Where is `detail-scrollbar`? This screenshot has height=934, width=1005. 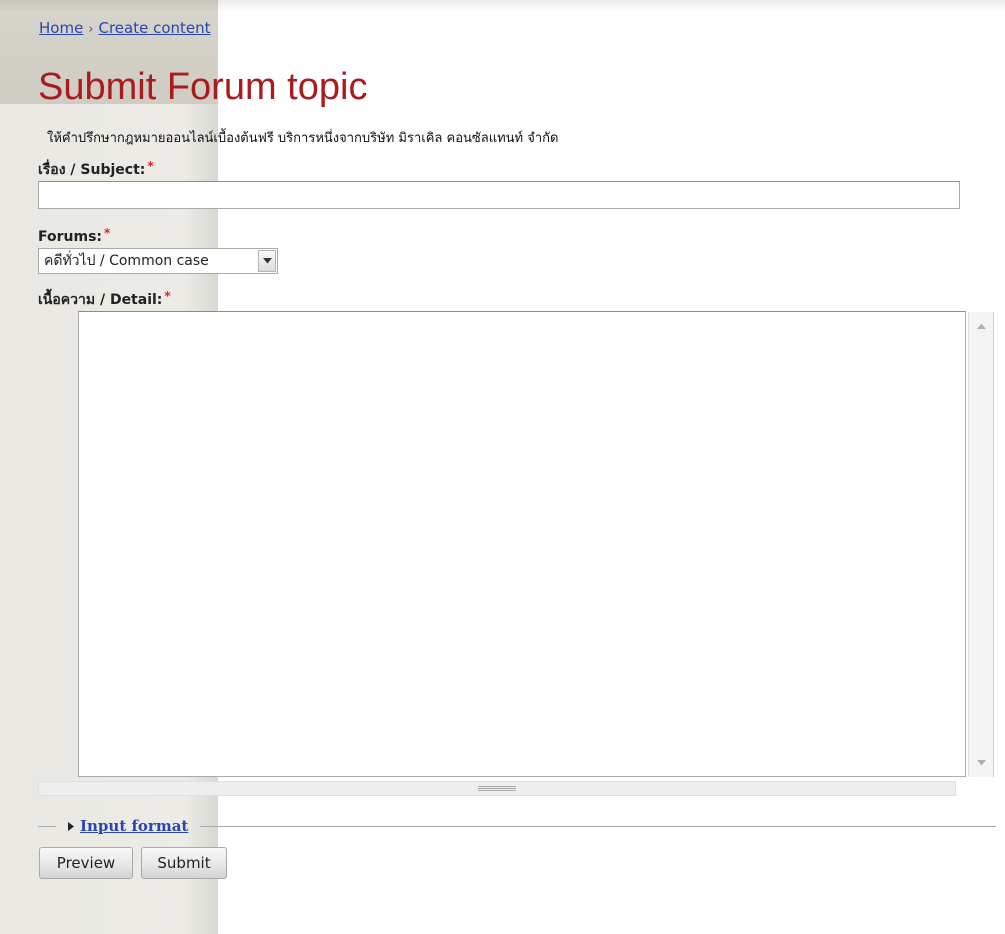 detail-scrollbar is located at coordinates (981, 544).